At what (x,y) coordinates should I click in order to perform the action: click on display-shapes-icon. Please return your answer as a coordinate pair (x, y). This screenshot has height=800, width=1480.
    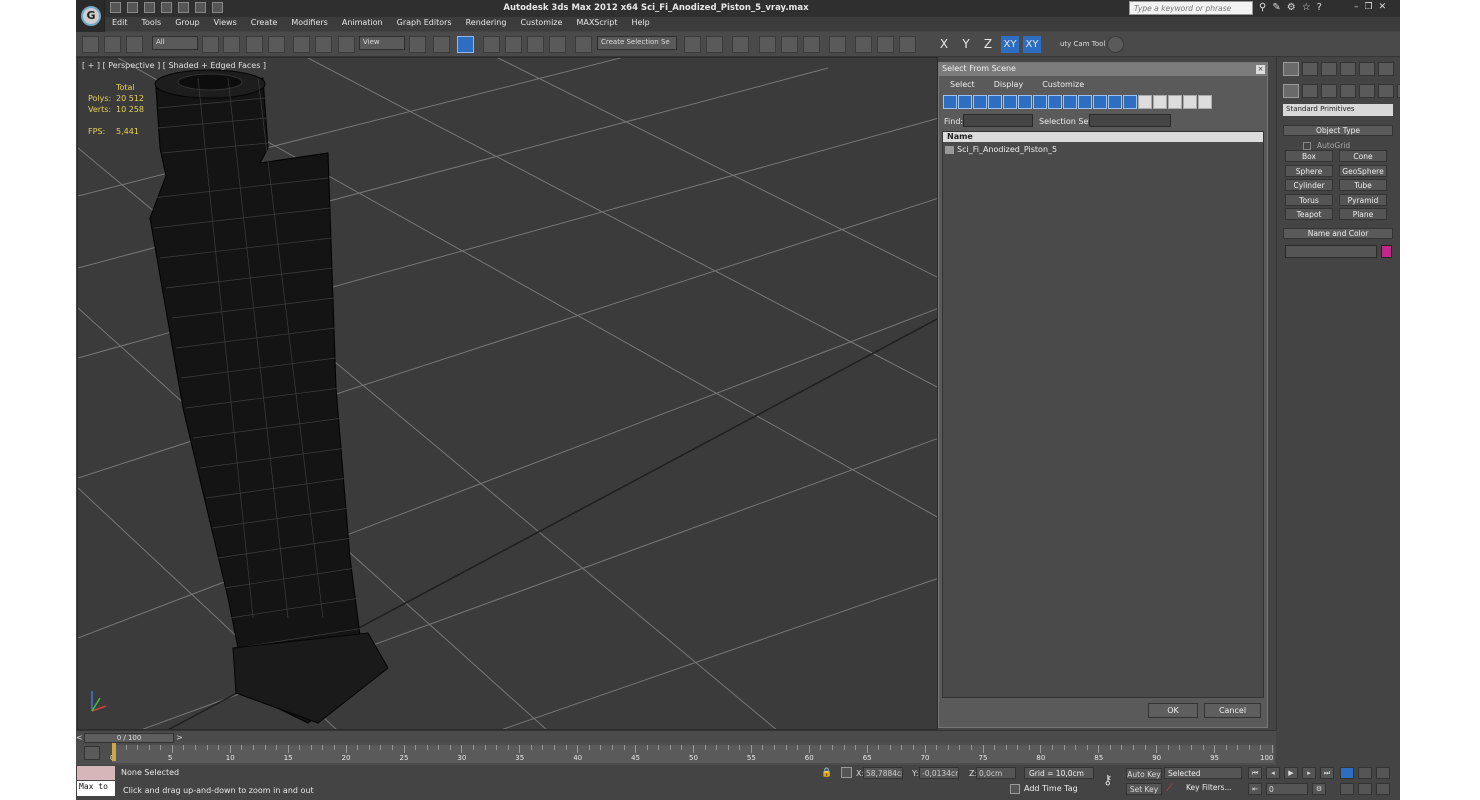
    Looking at the image, I should click on (965, 102).